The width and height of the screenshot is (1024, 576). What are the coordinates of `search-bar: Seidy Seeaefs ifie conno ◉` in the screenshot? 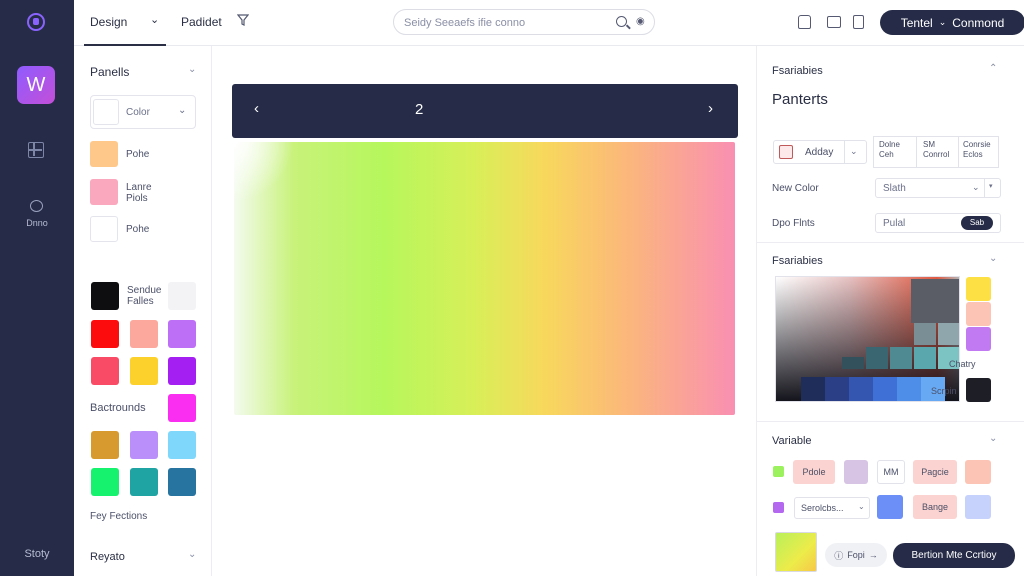 It's located at (524, 22).